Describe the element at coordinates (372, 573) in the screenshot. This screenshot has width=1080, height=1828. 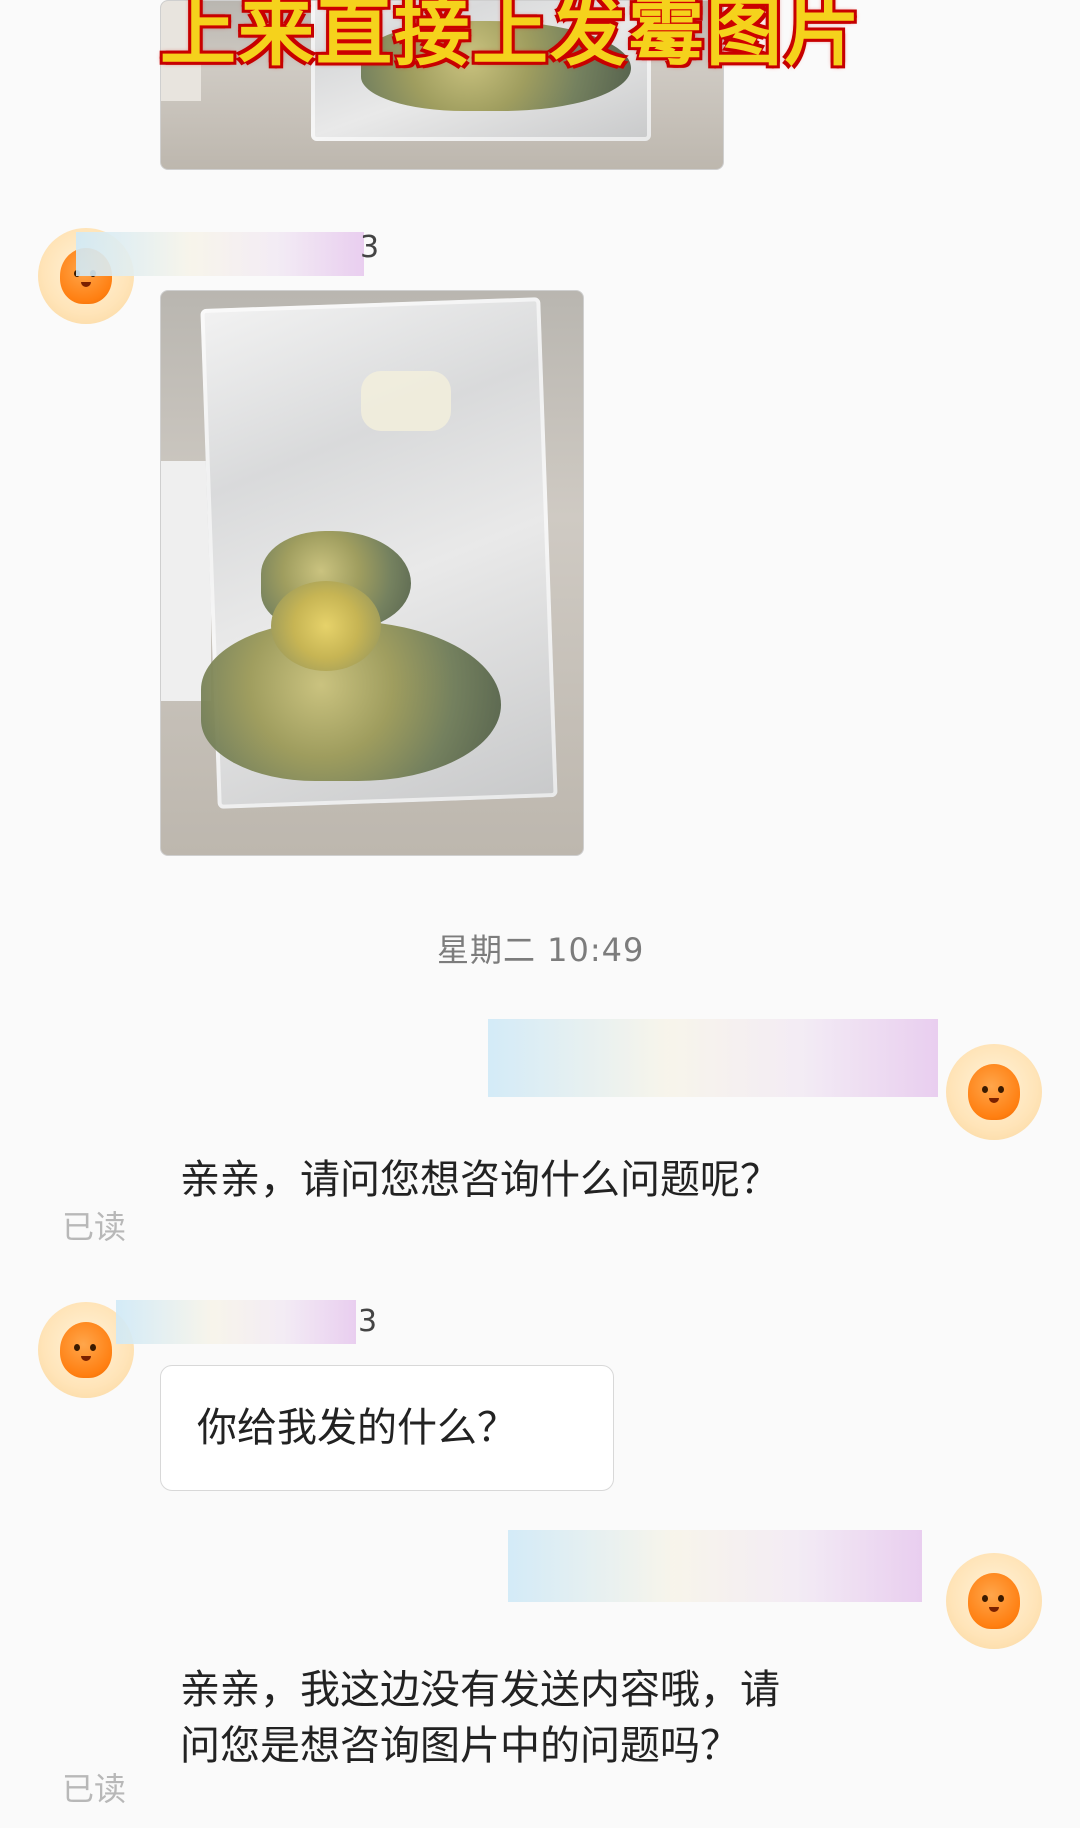
I see `chat-image-moldy-food` at that location.